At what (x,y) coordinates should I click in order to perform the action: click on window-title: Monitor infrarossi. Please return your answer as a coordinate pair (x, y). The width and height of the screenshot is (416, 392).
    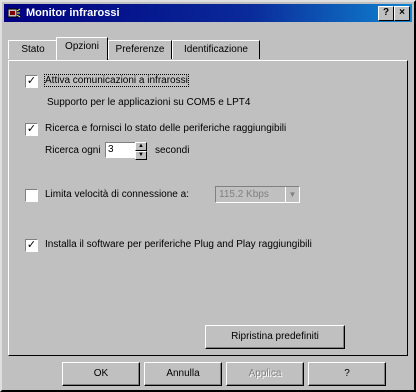
    Looking at the image, I should click on (73, 13).